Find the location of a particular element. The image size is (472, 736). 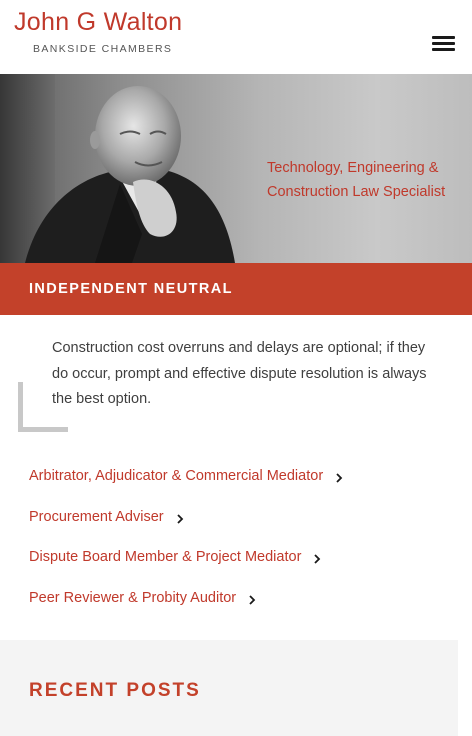

recent-posts-title: RECENT POSTS is located at coordinates (115, 690).